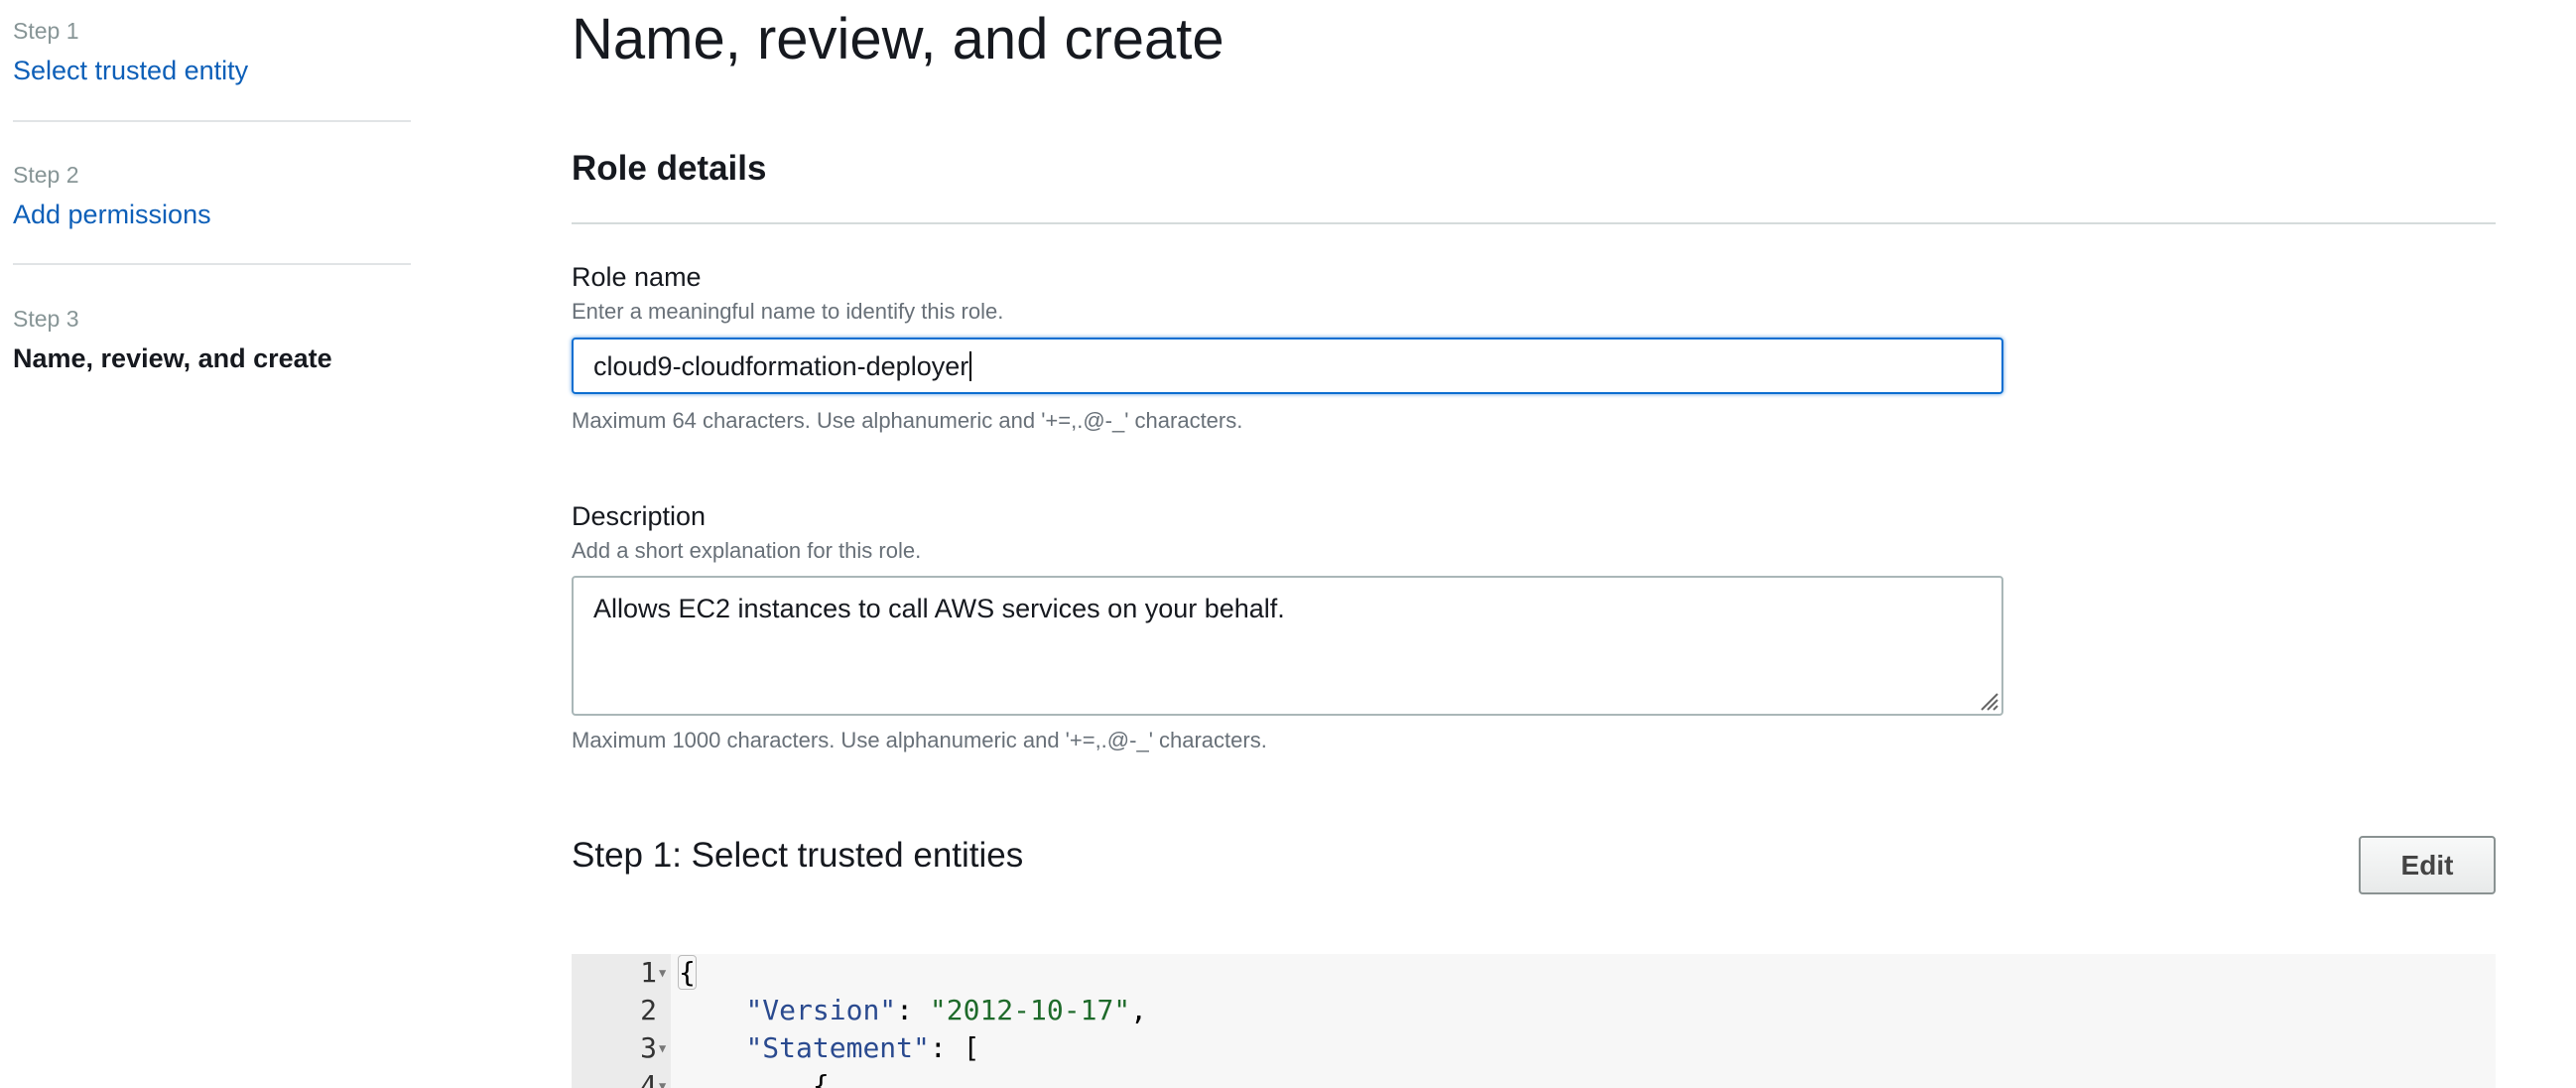 Image resolution: width=2576 pixels, height=1088 pixels. I want to click on step-2-link: Add permissions, so click(112, 215).